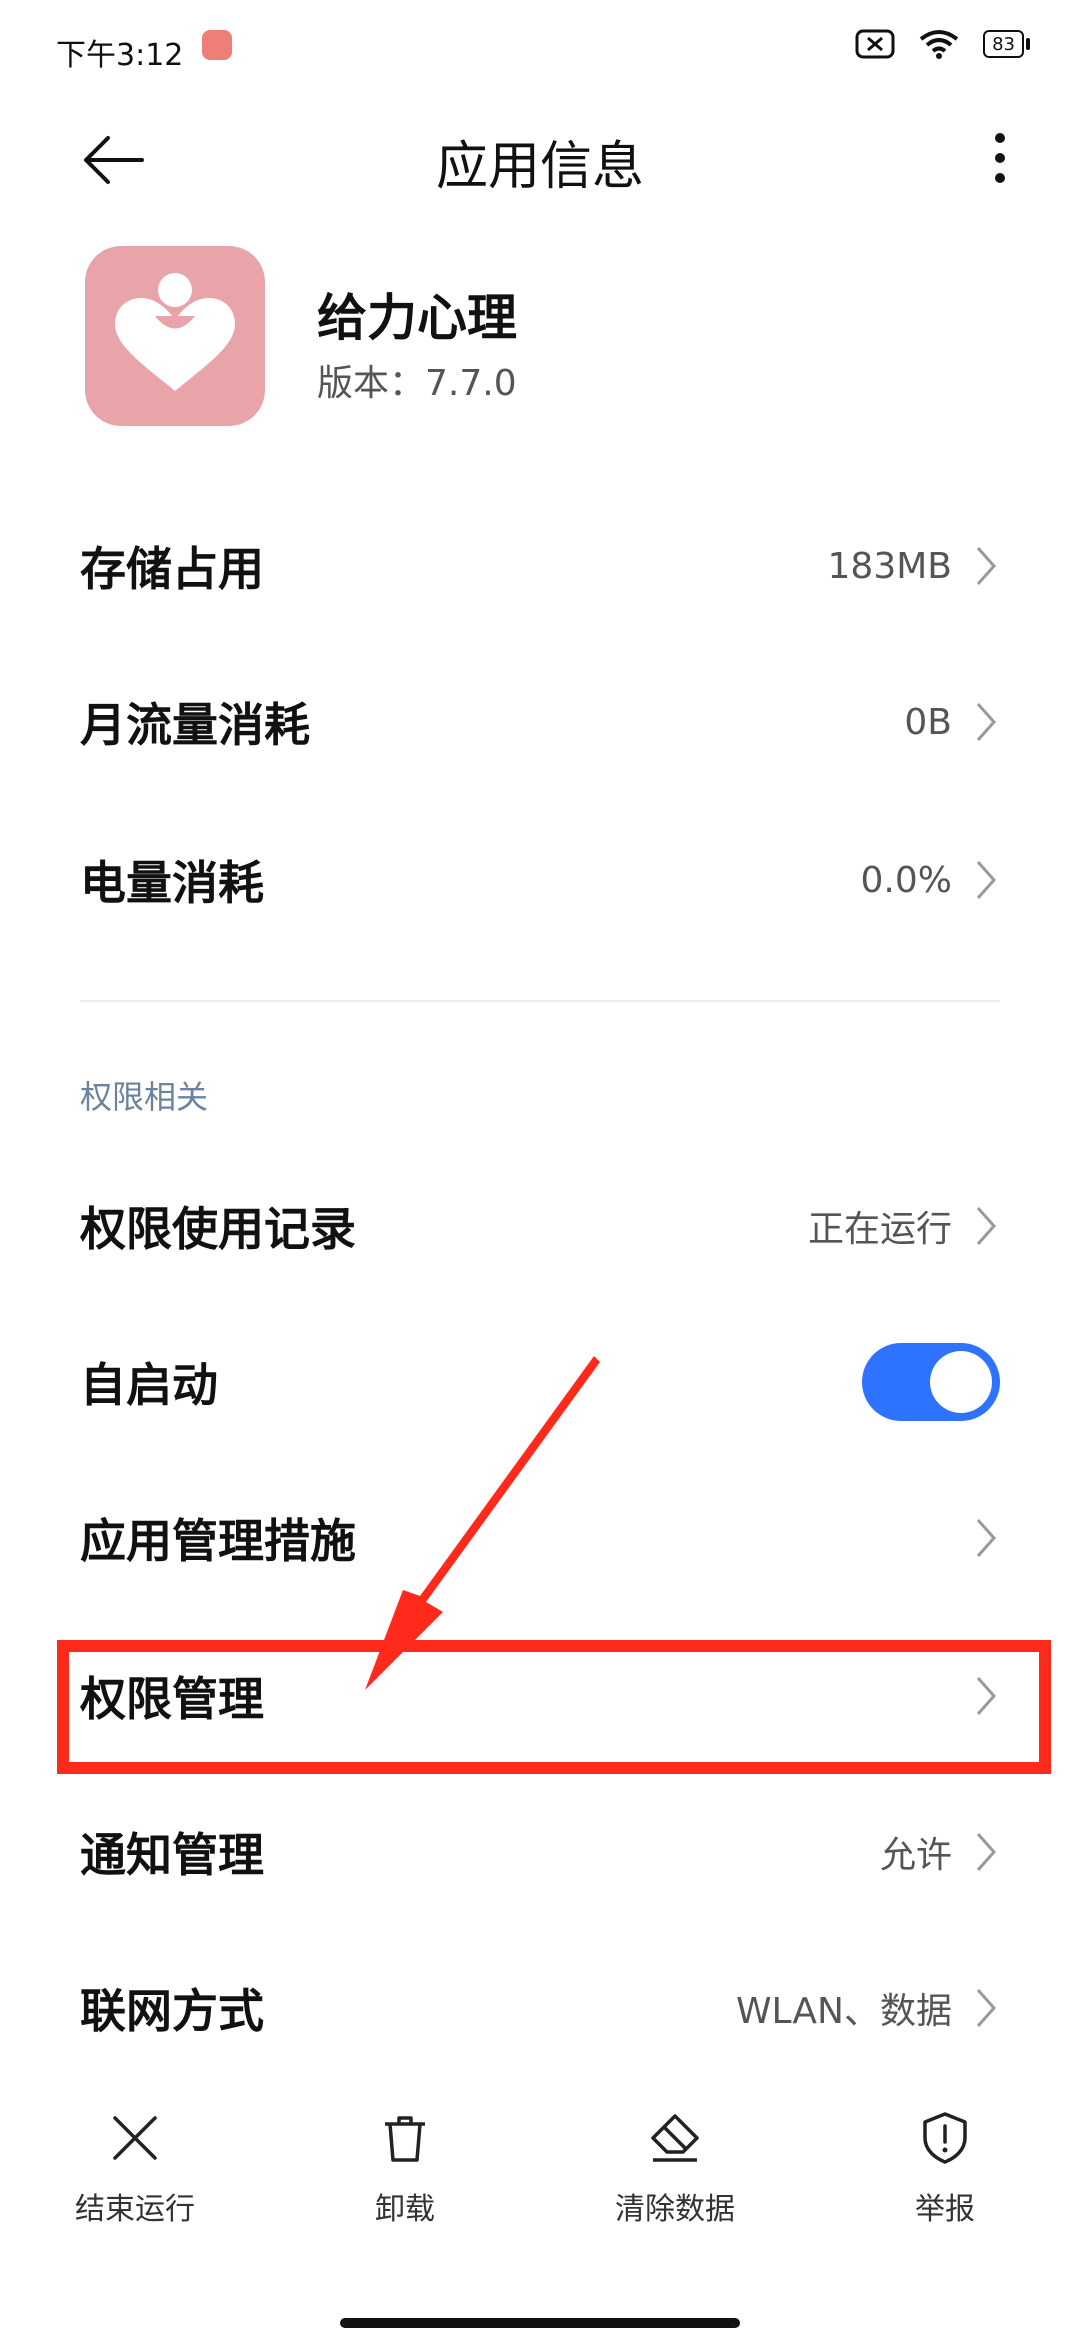 This screenshot has width=1080, height=2340. I want to click on home-indicator, so click(540, 2323).